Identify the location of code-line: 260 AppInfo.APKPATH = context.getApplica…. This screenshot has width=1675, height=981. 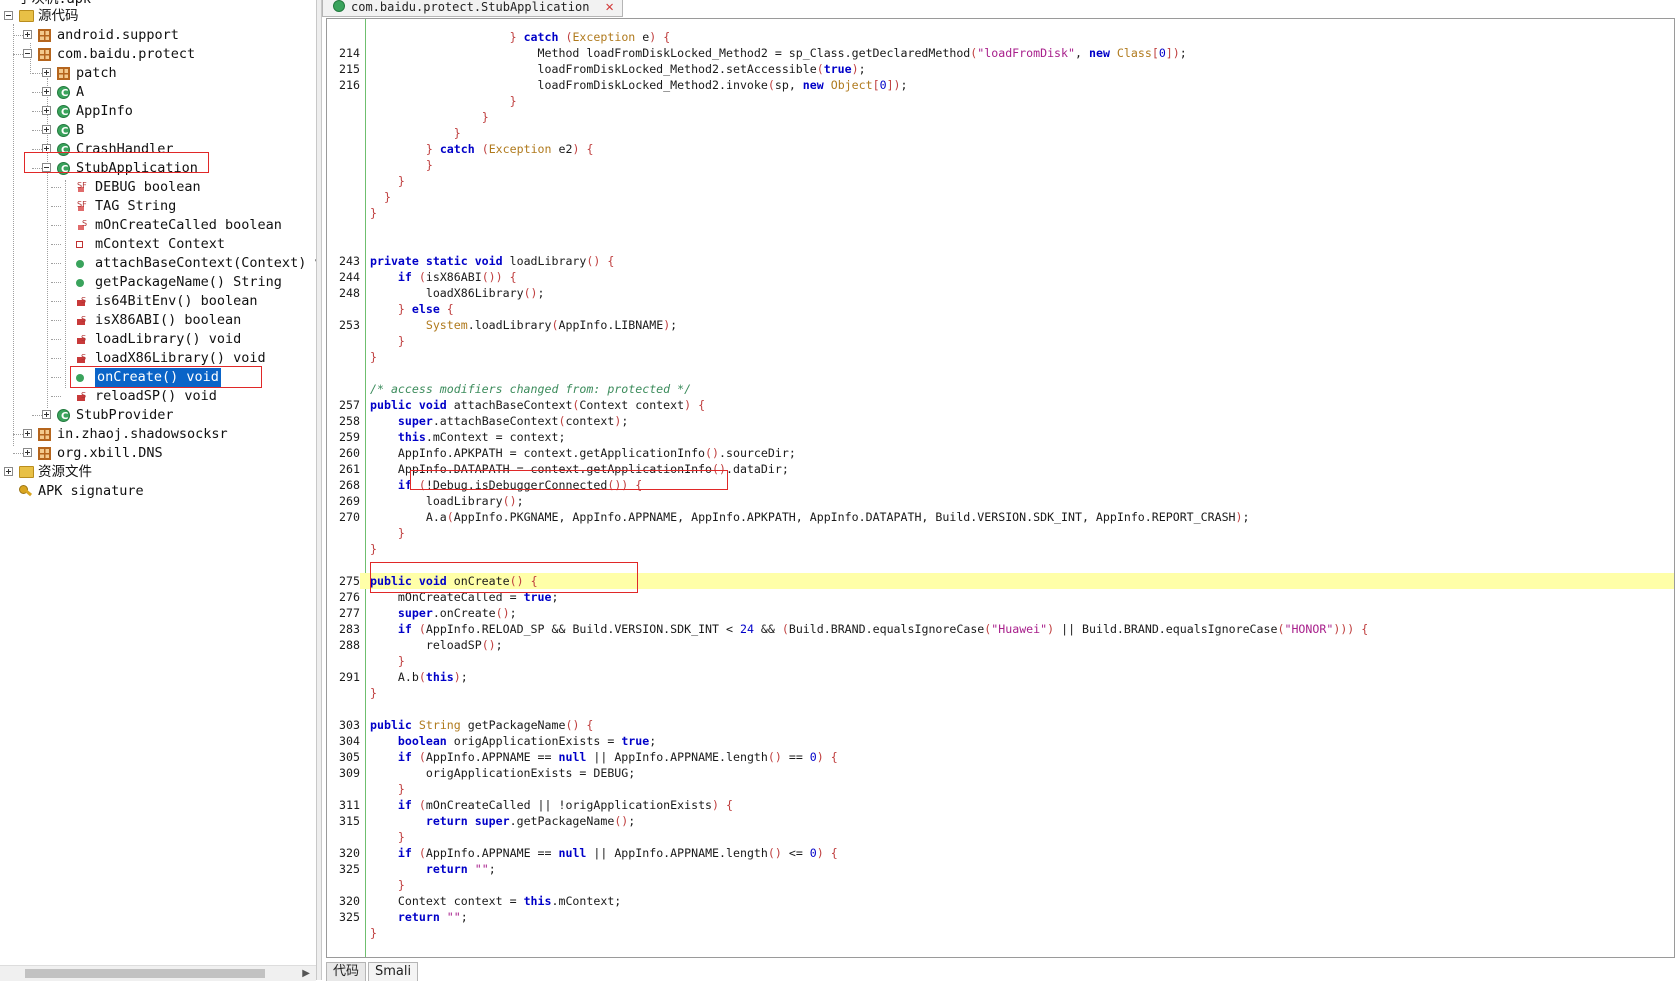
(1000, 453).